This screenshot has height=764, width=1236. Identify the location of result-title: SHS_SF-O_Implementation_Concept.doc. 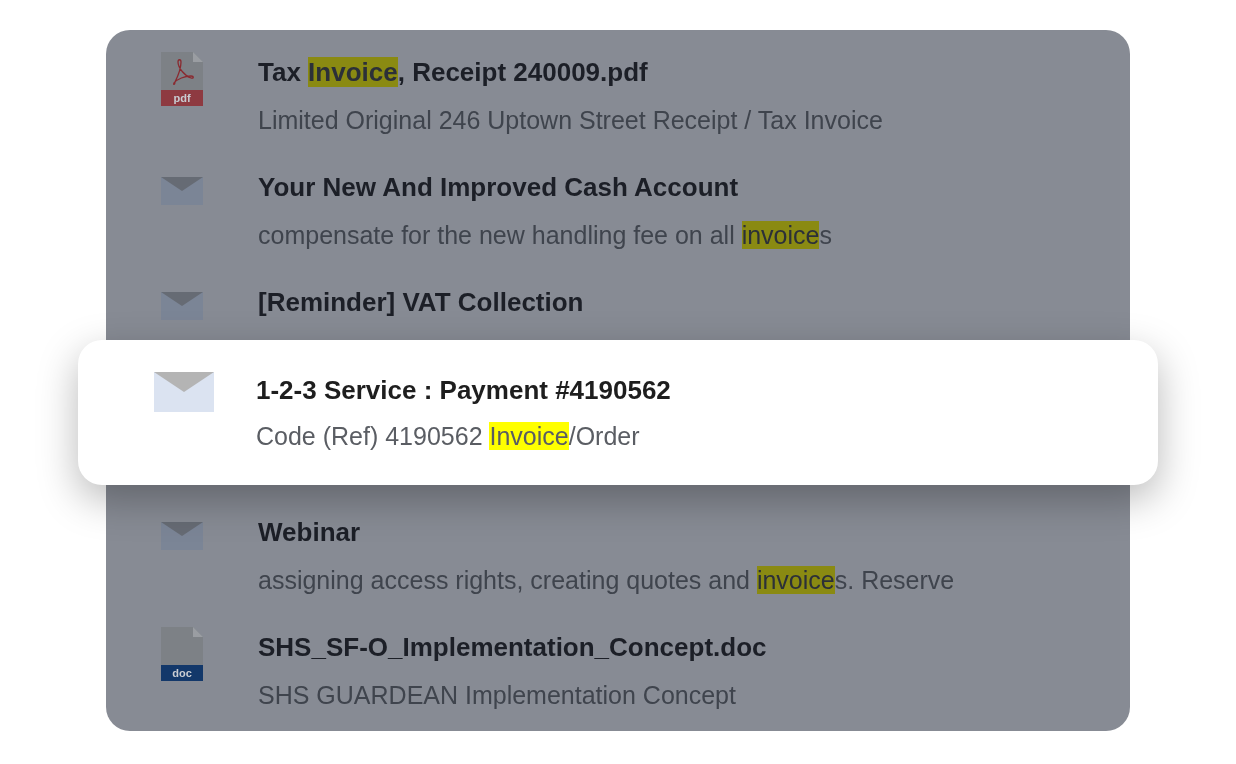
(512, 647).